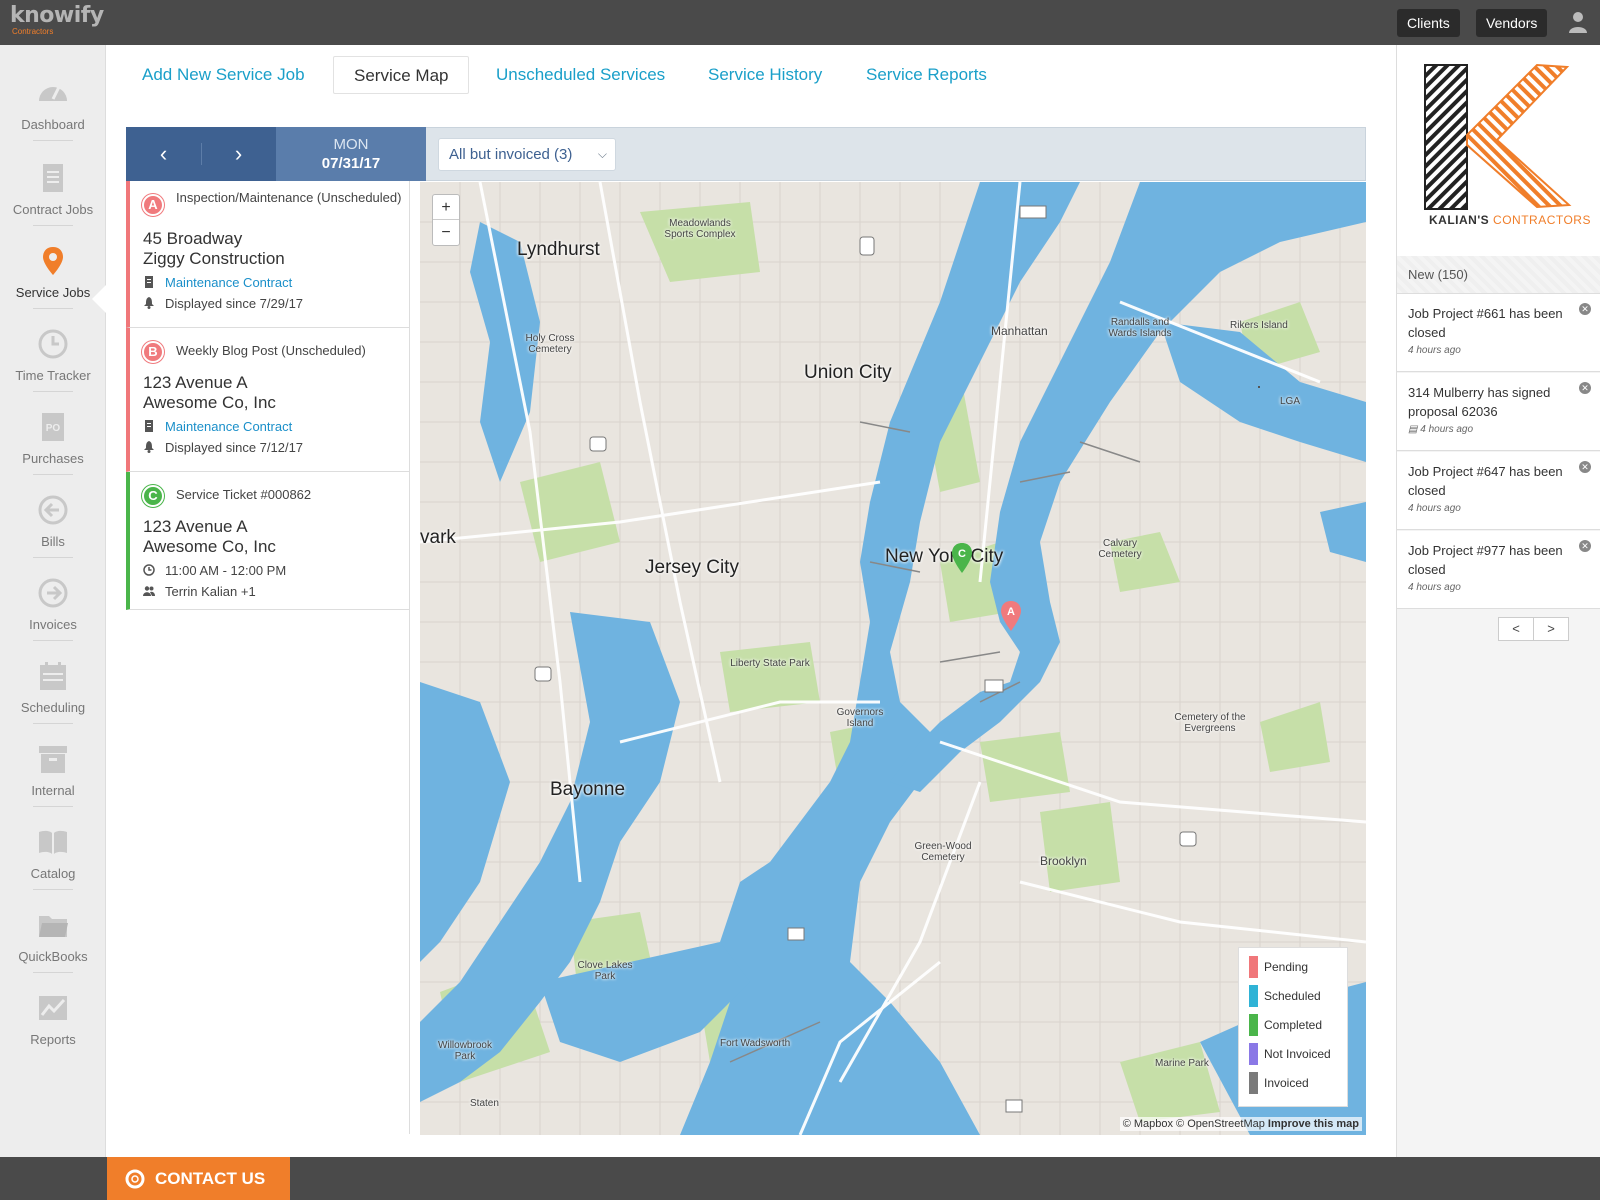 The image size is (1600, 1200). What do you see at coordinates (962, 554) in the screenshot?
I see `svg-text: C` at bounding box center [962, 554].